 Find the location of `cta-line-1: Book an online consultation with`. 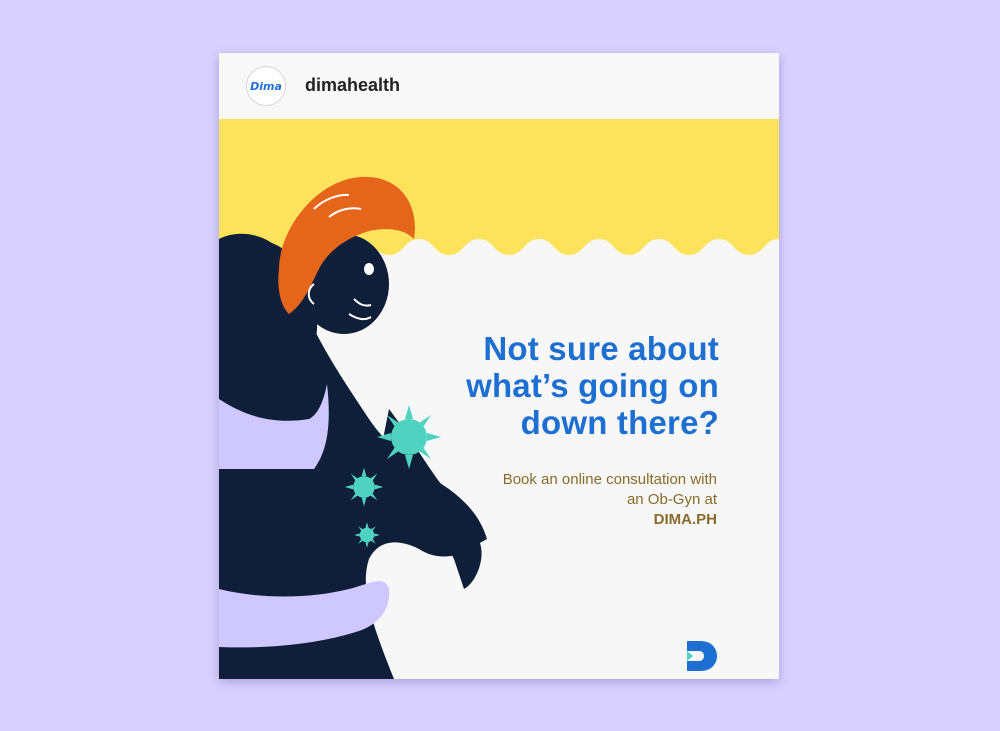

cta-line-1: Book an online consultation with is located at coordinates (609, 479).